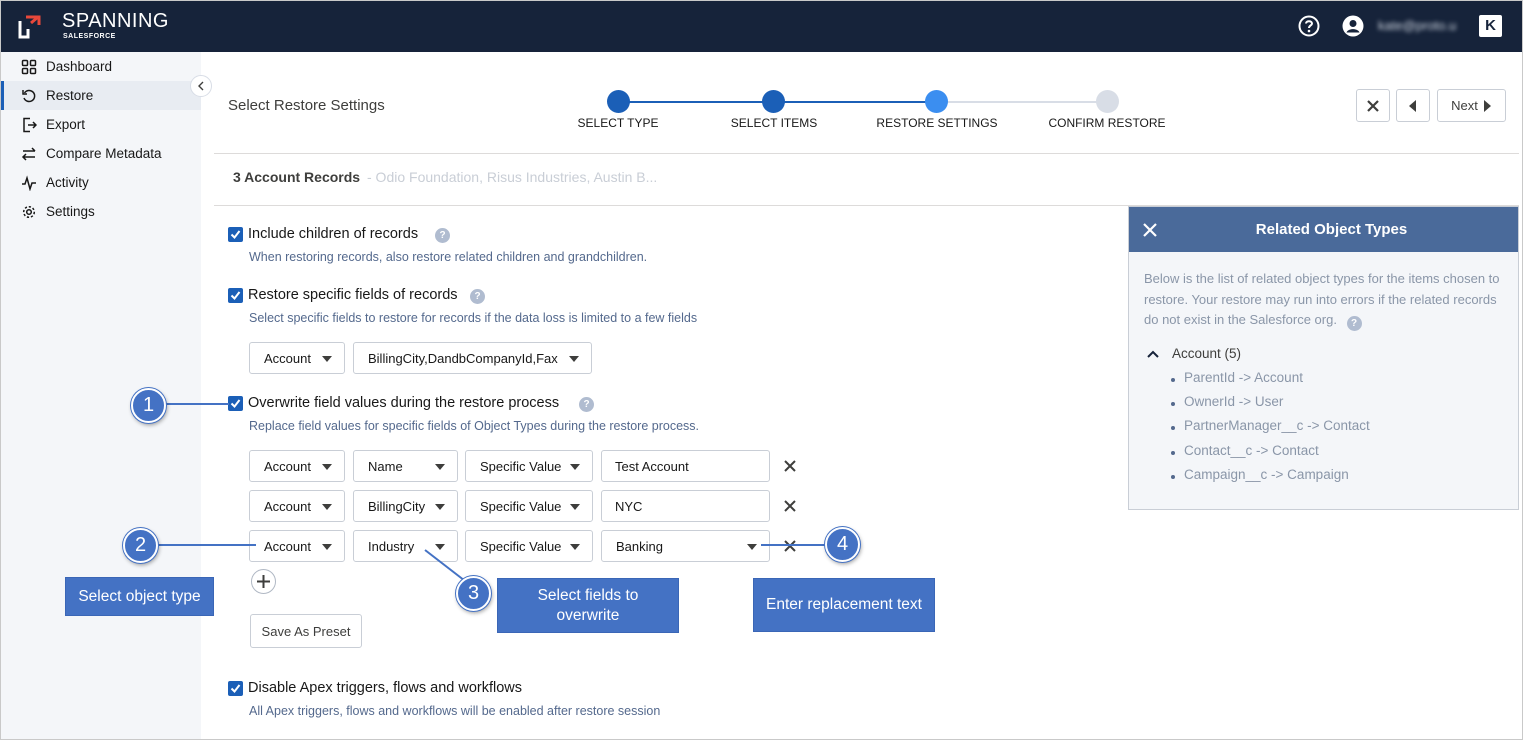  I want to click on sidebar-item-label: Restore, so click(70, 95).